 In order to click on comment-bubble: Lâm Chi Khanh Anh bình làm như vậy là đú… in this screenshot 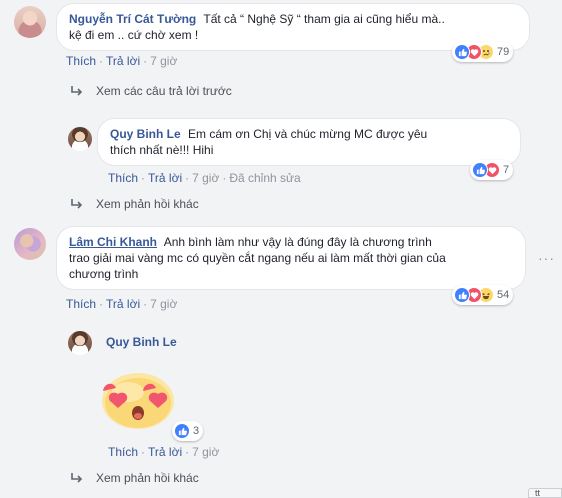, I will do `click(291, 258)`.